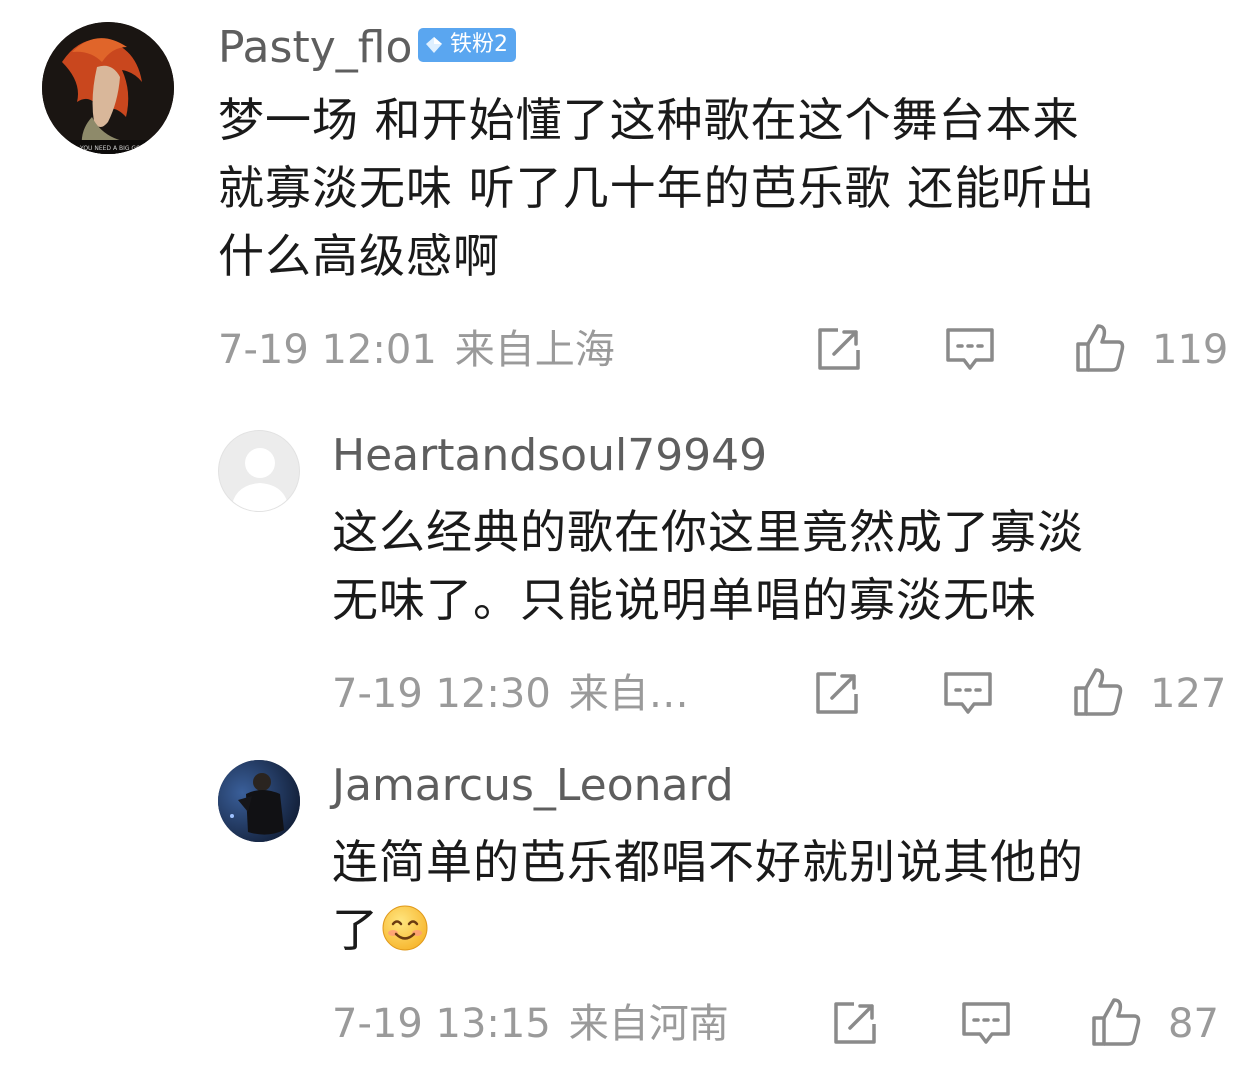 The height and width of the screenshot is (1083, 1260). Describe the element at coordinates (260, 479) in the screenshot. I see `default-avatar-icon` at that location.